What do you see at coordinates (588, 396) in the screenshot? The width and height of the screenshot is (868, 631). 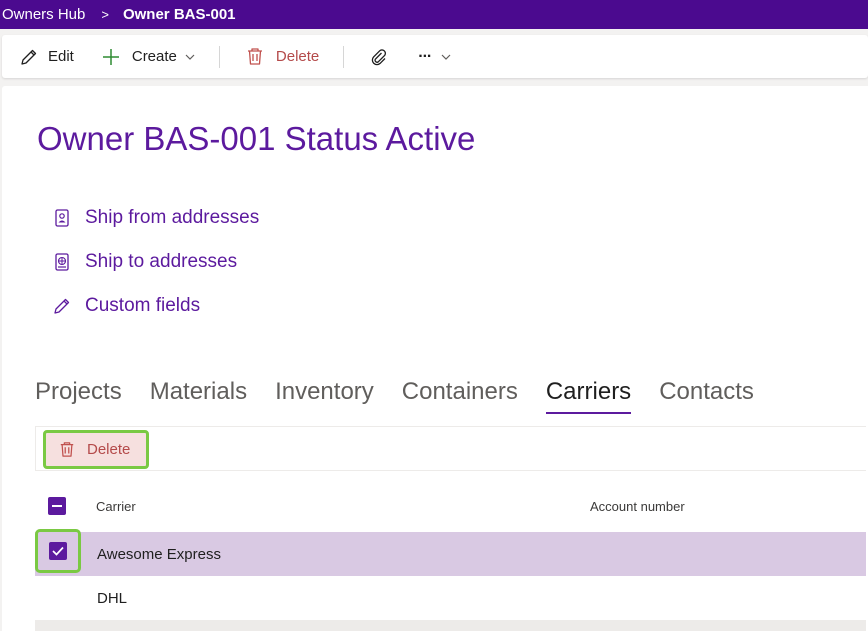 I see `tab-carriers: Carriers` at bounding box center [588, 396].